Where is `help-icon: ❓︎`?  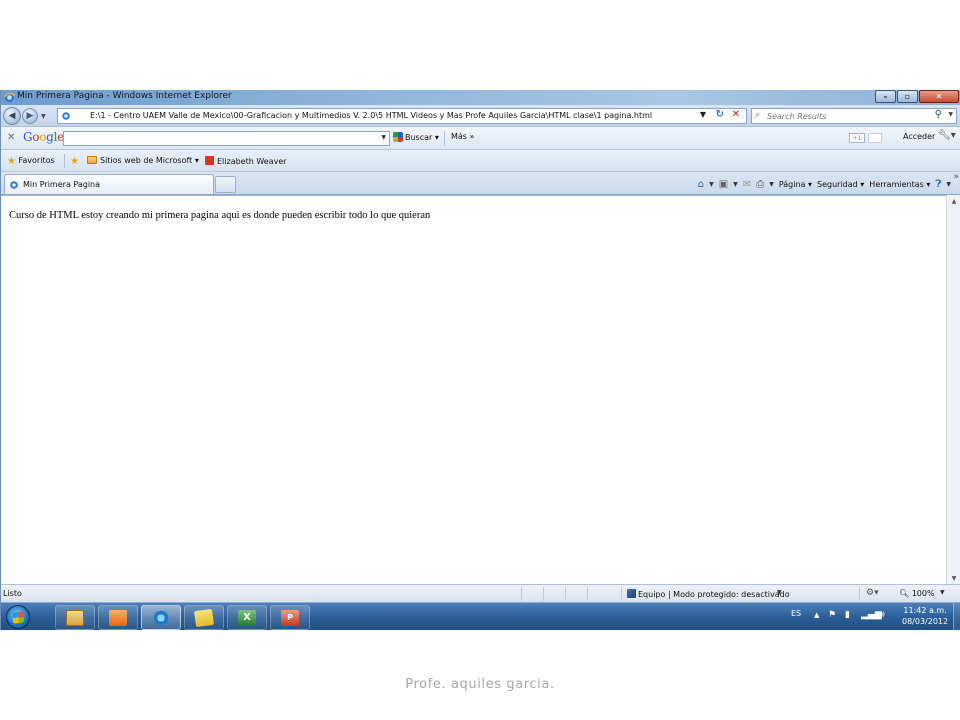 help-icon: ❓︎ is located at coordinates (938, 184).